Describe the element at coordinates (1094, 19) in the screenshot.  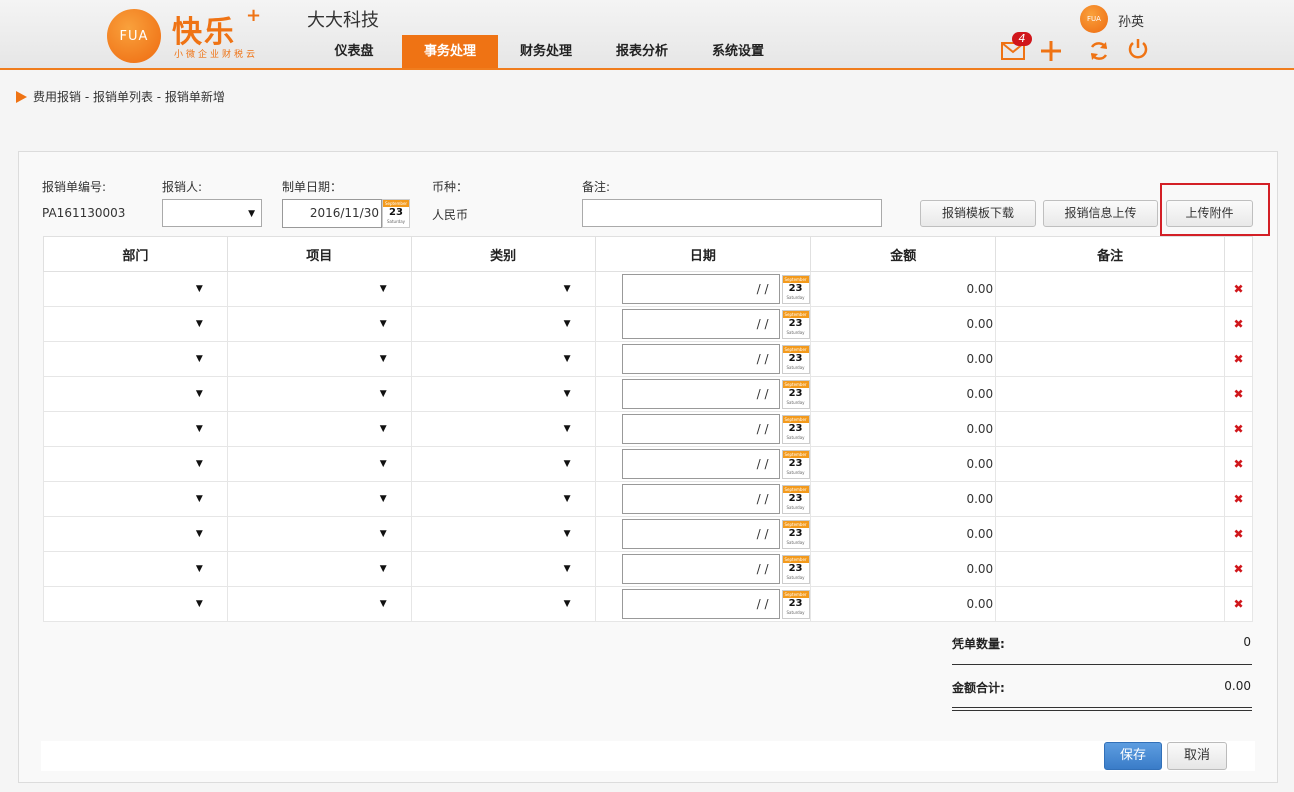
I see `avatar: FUA` at that location.